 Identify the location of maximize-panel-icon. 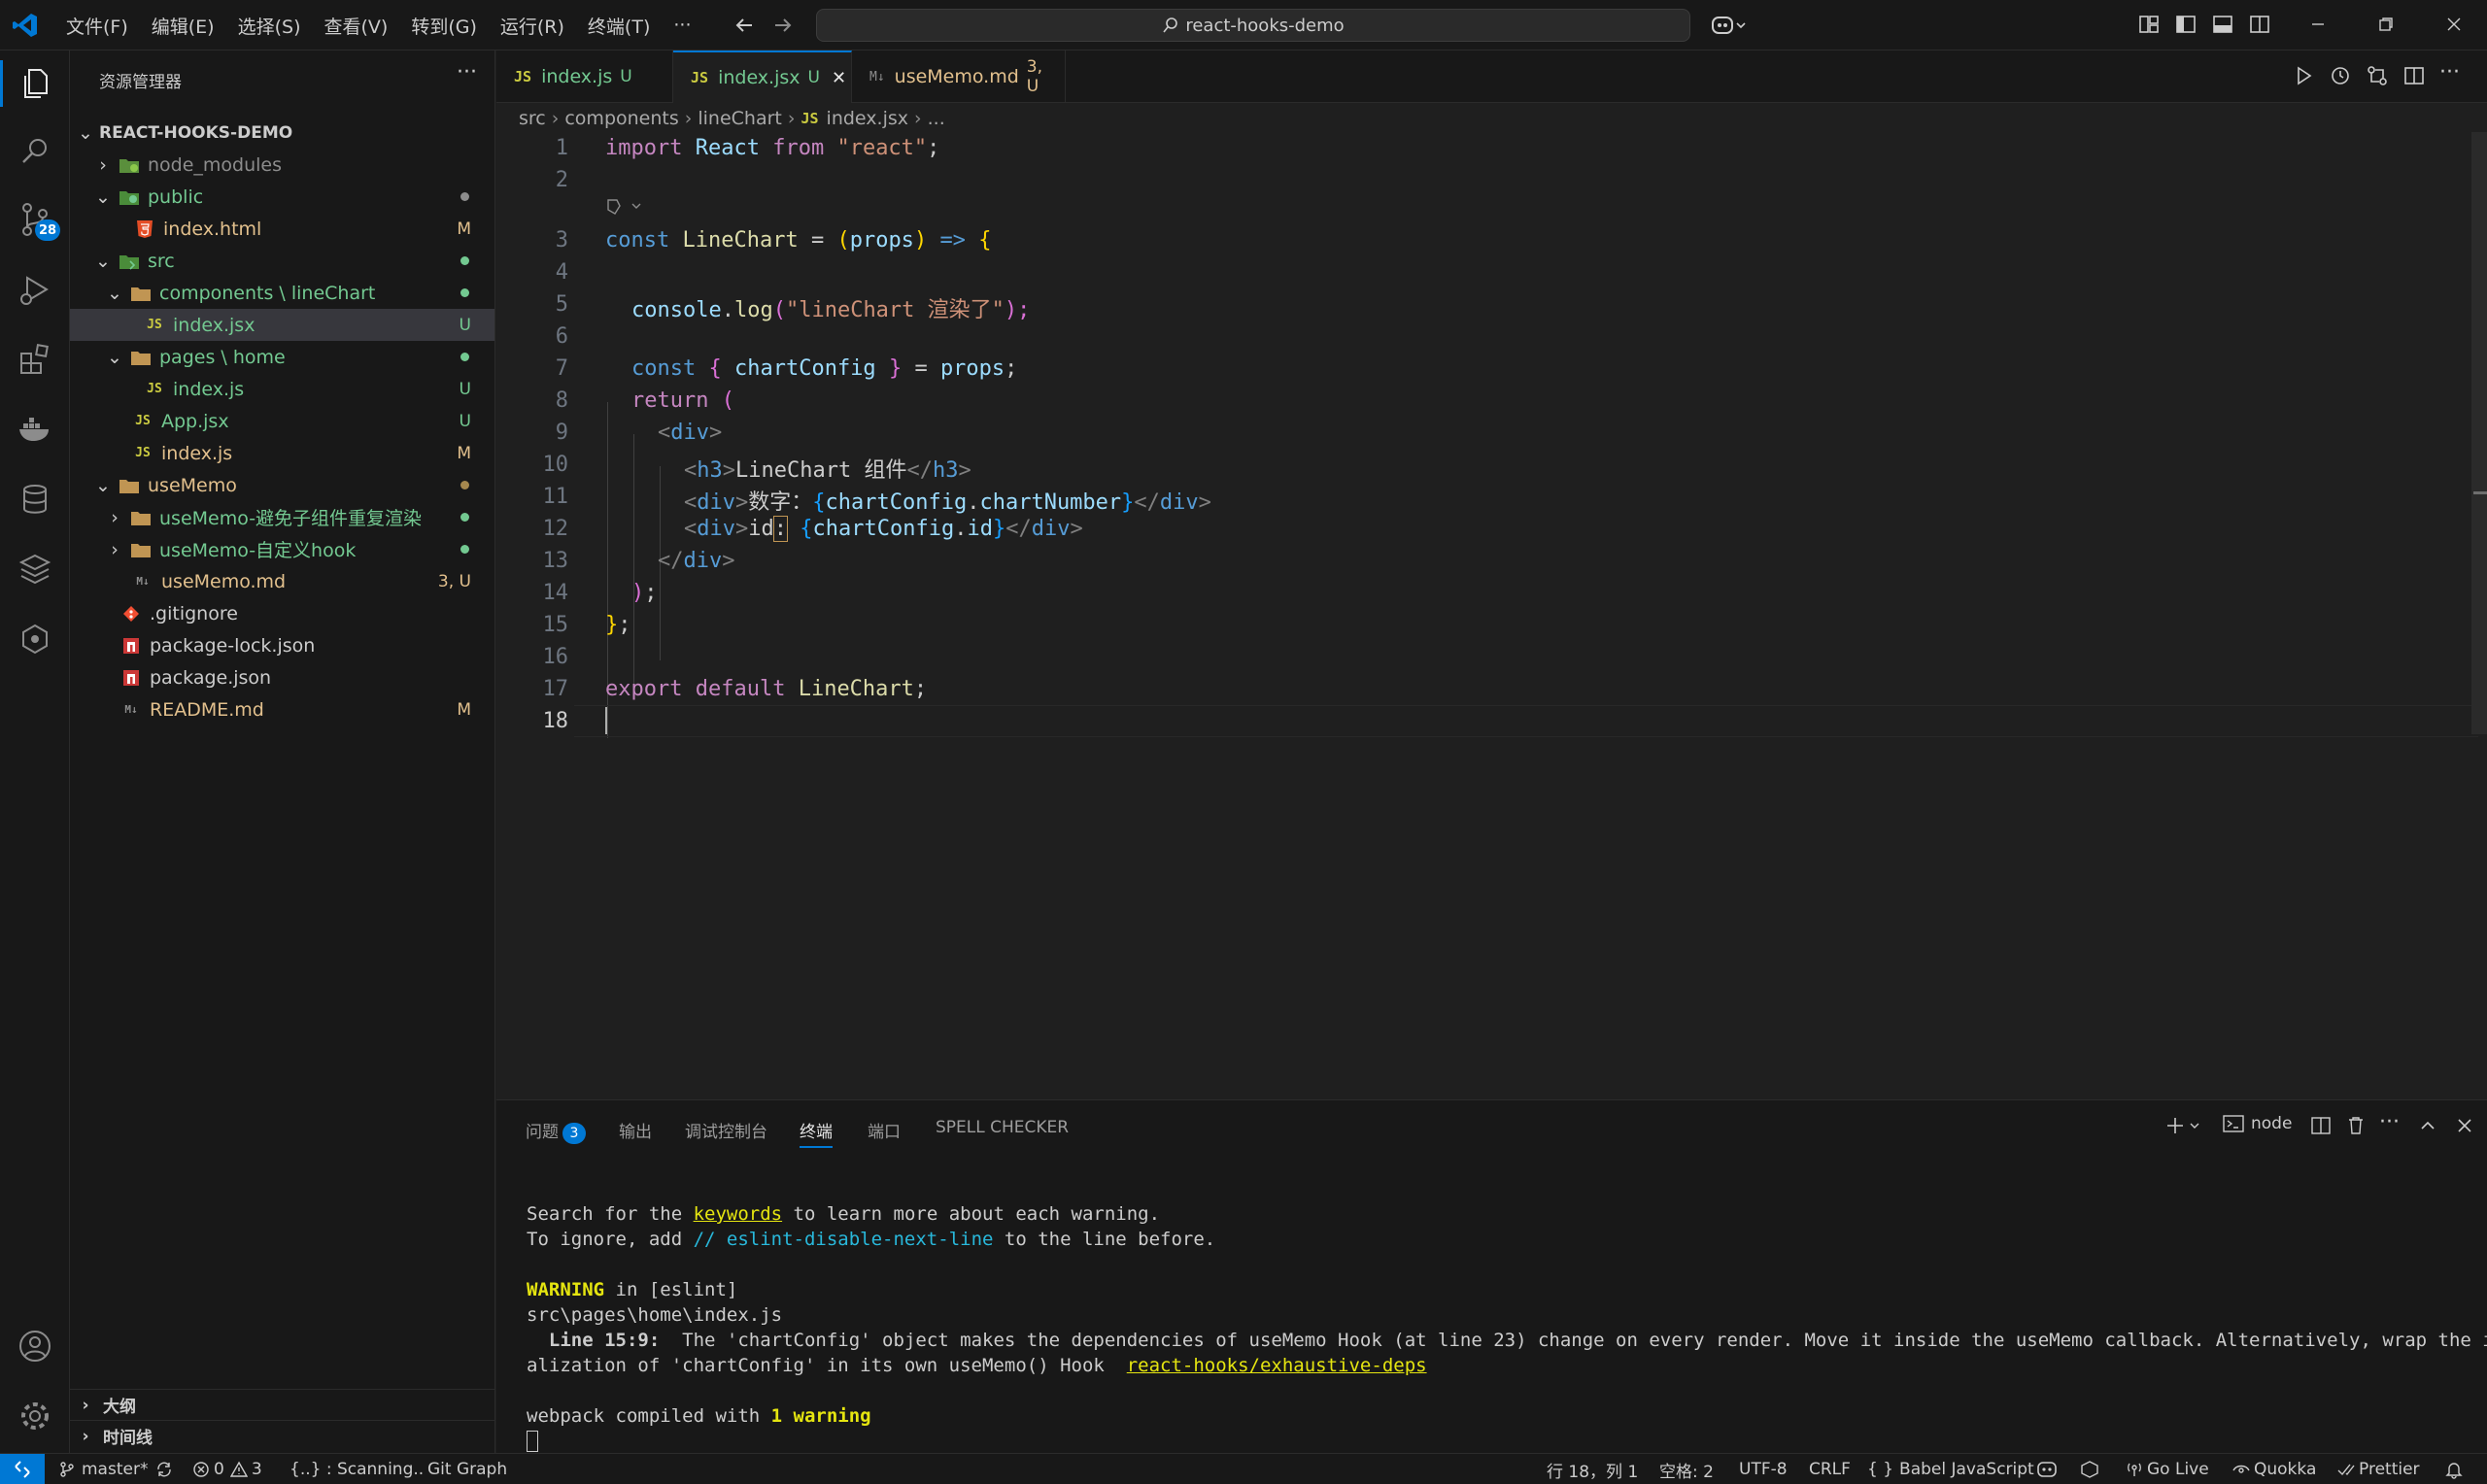
(2427, 1125).